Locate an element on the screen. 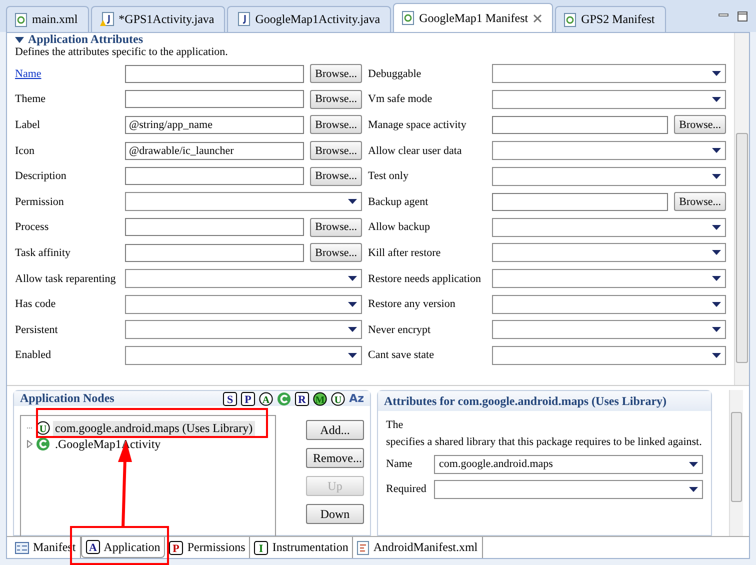 The height and width of the screenshot is (565, 756). square-letter-icon: R is located at coordinates (302, 399).